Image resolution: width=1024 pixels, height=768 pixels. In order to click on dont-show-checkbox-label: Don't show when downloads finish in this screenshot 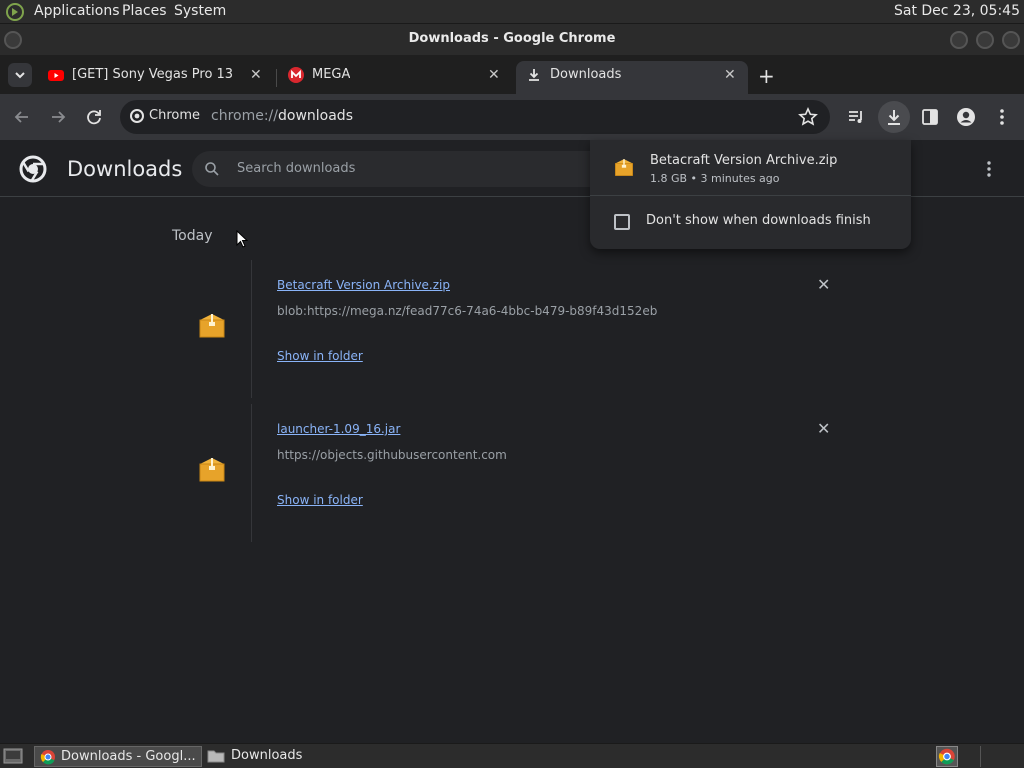, I will do `click(758, 220)`.